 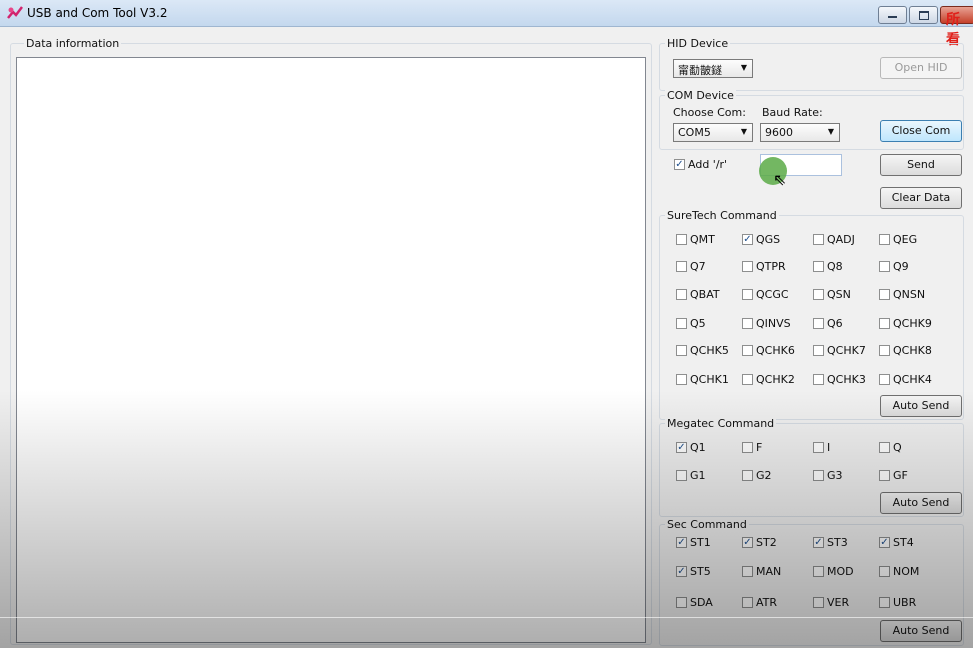 I want to click on checkbox-i: I, so click(x=821, y=447).